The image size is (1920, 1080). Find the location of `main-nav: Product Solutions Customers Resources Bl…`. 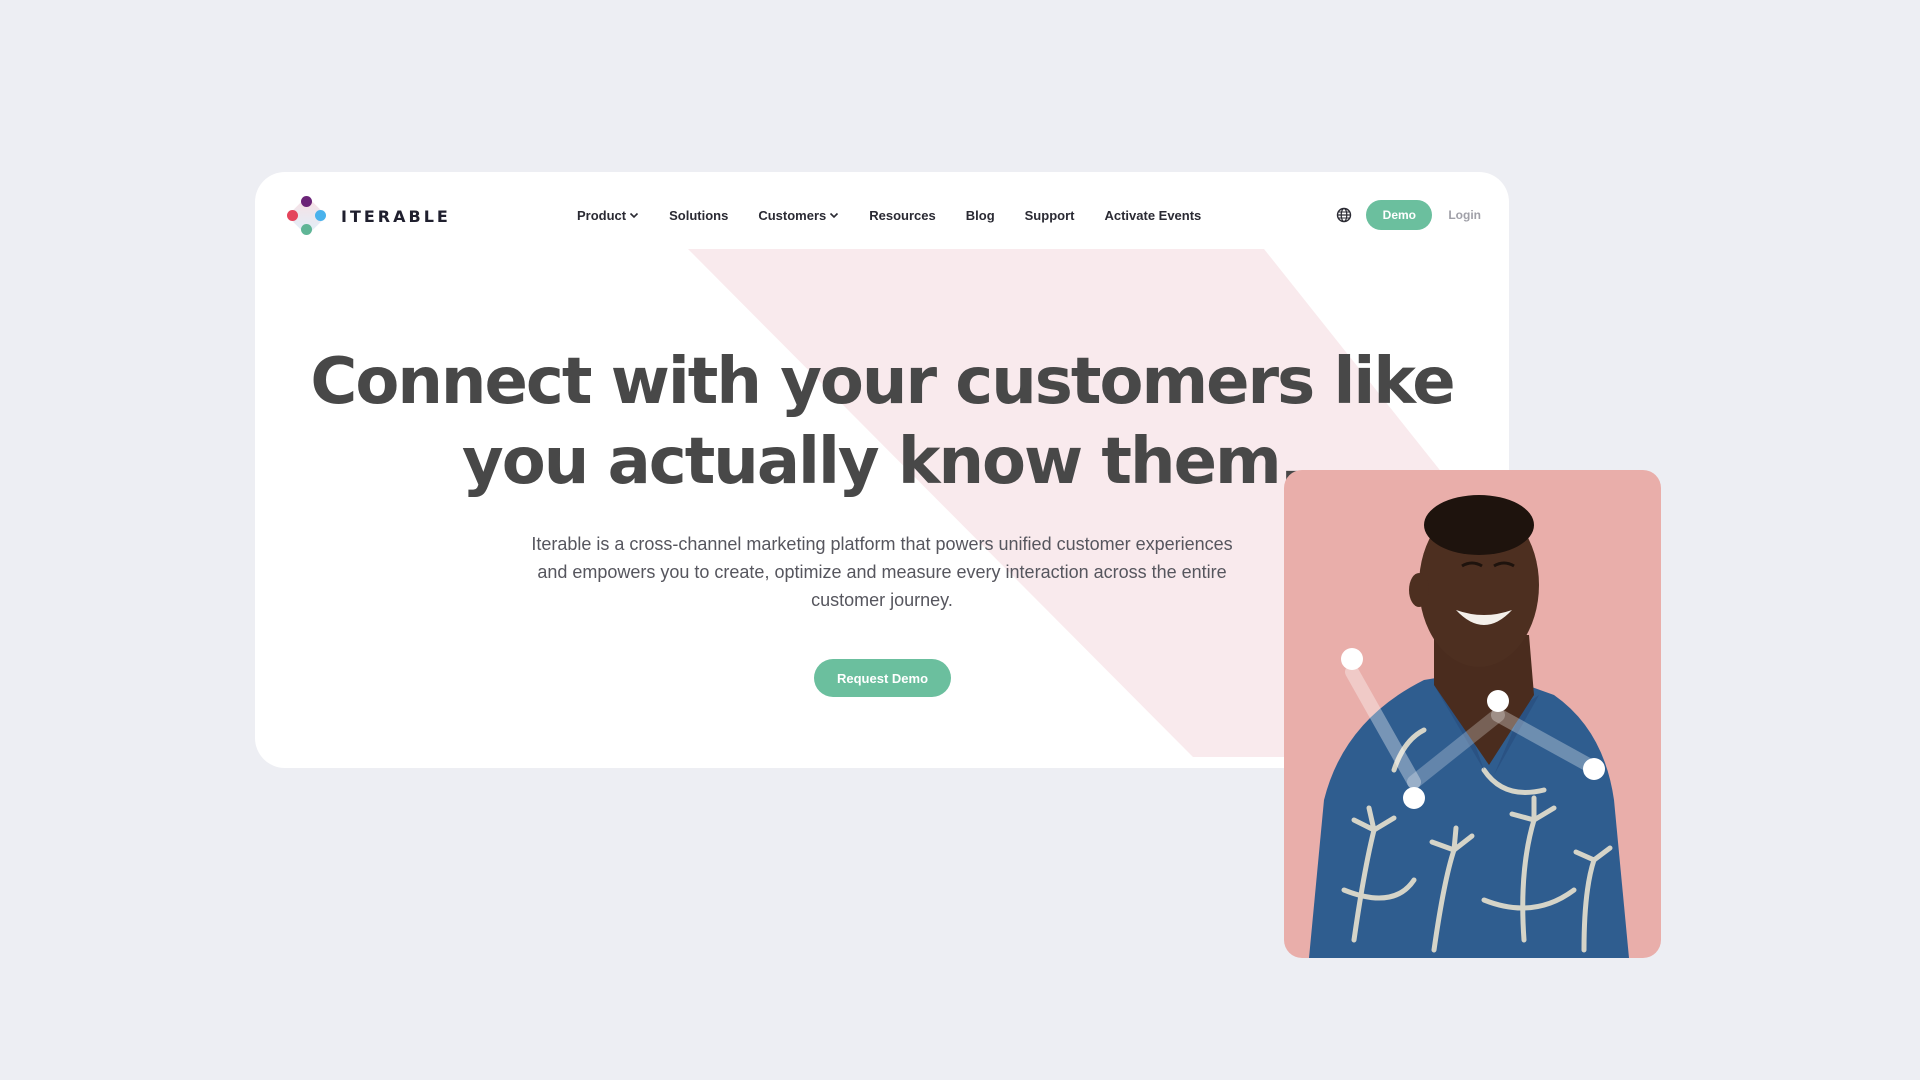

main-nav: Product Solutions Customers Resources Bl… is located at coordinates (889, 215).